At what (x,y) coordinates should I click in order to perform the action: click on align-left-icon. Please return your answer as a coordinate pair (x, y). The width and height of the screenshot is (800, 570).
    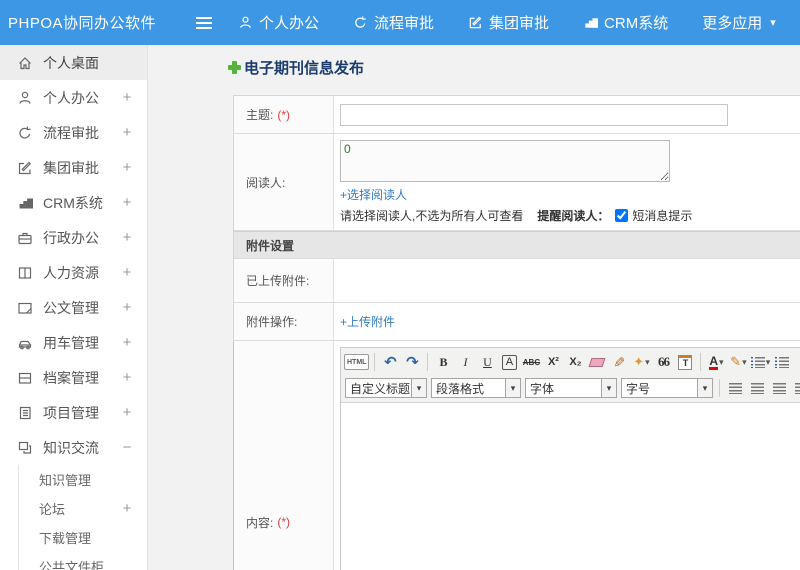
    Looking at the image, I should click on (735, 388).